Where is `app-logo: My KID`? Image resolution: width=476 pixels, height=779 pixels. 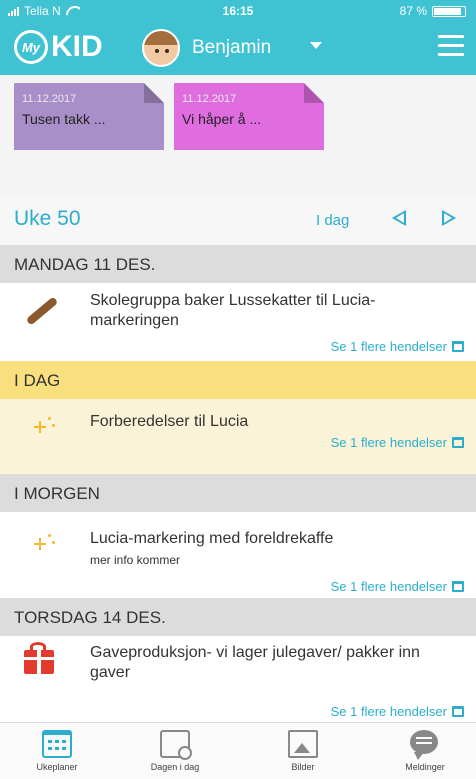
app-logo: My KID is located at coordinates (58, 47).